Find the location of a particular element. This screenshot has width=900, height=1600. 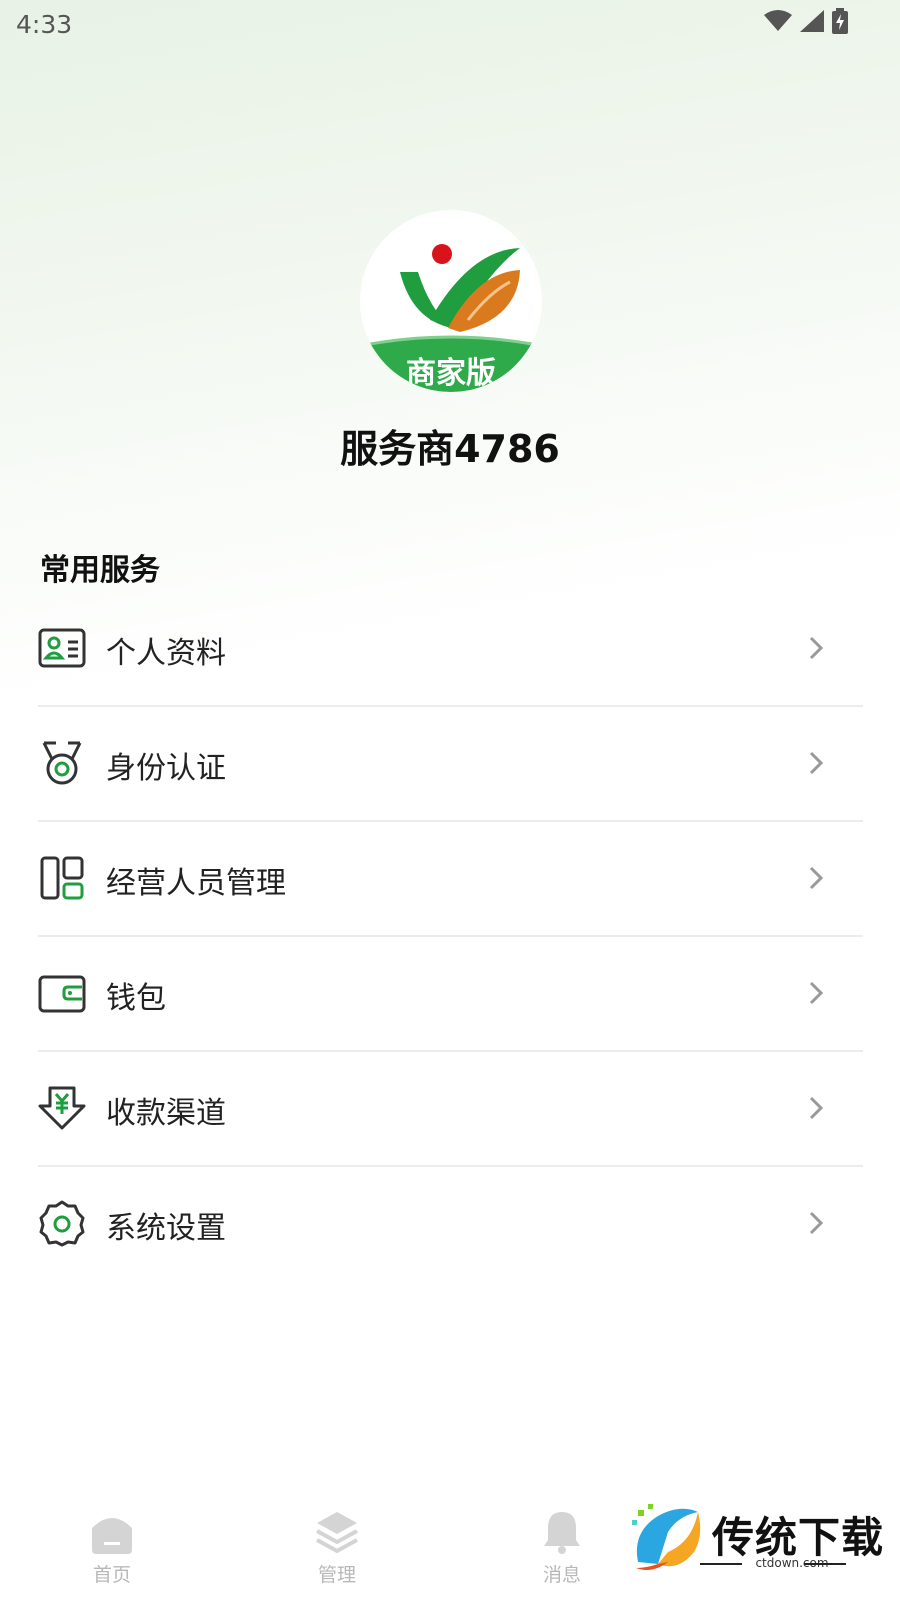

logo-badge-text: 商家版 is located at coordinates (451, 373).